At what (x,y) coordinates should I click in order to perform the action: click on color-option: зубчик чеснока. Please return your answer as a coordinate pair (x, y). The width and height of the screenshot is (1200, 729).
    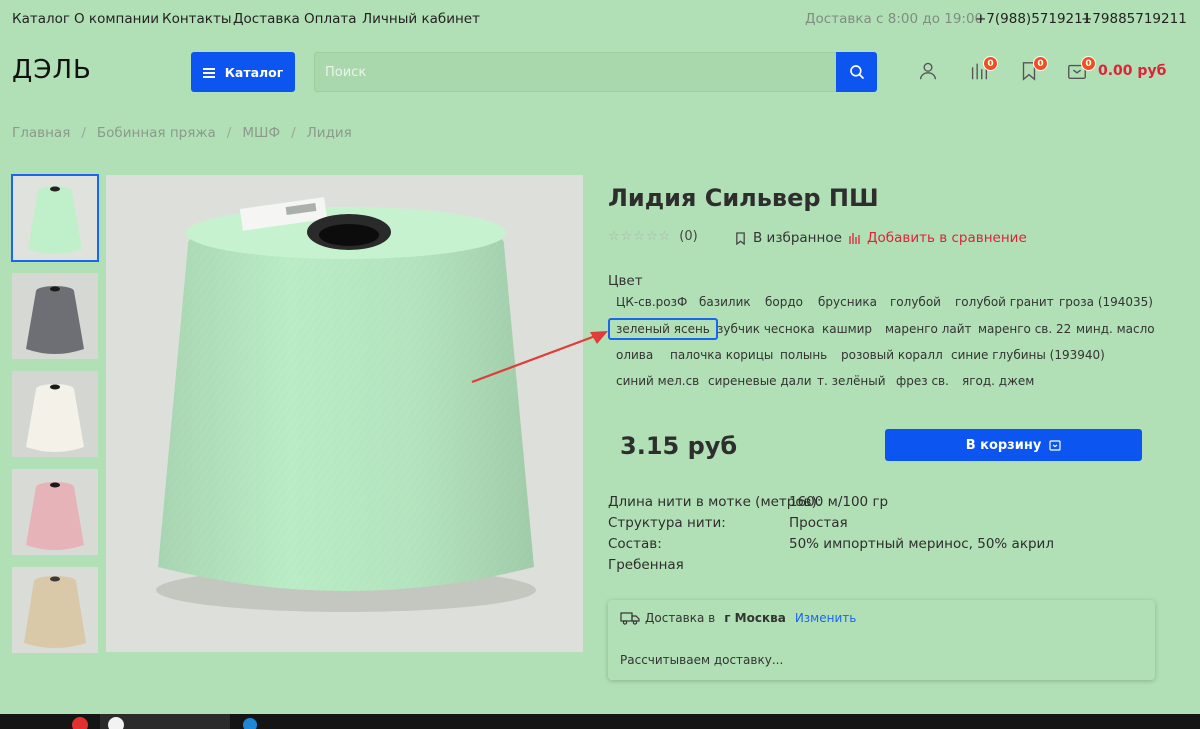
    Looking at the image, I should click on (766, 329).